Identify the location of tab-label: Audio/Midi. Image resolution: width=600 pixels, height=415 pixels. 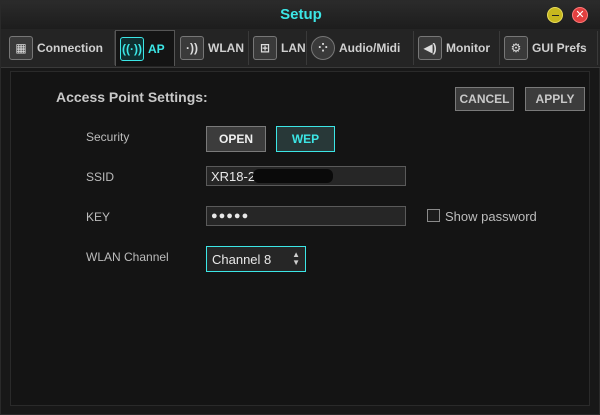
(370, 48).